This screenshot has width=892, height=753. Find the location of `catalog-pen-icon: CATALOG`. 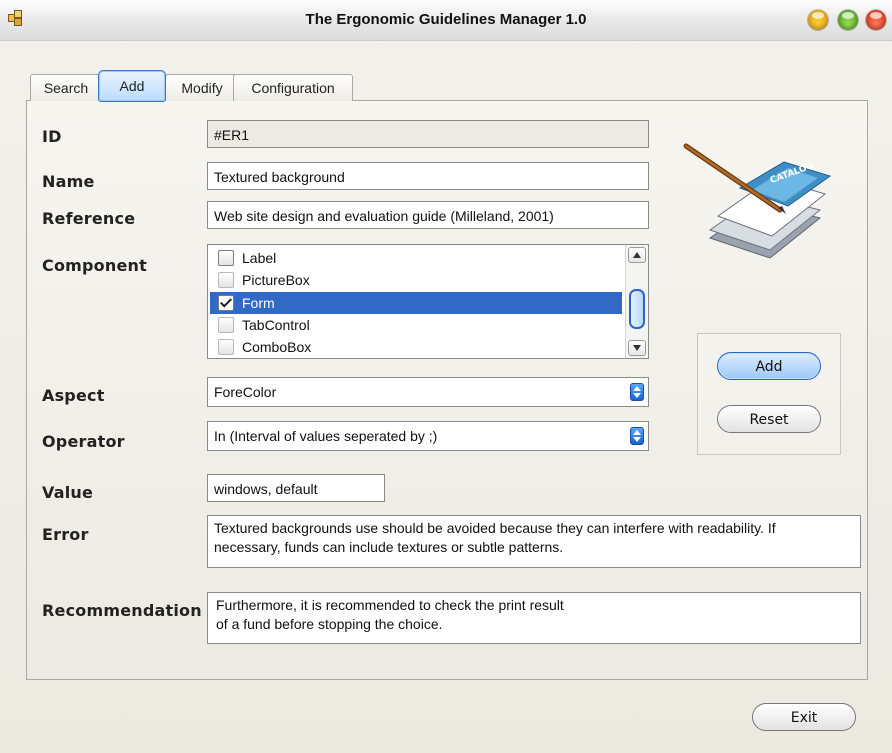

catalog-pen-icon: CATALOG is located at coordinates (757, 201).